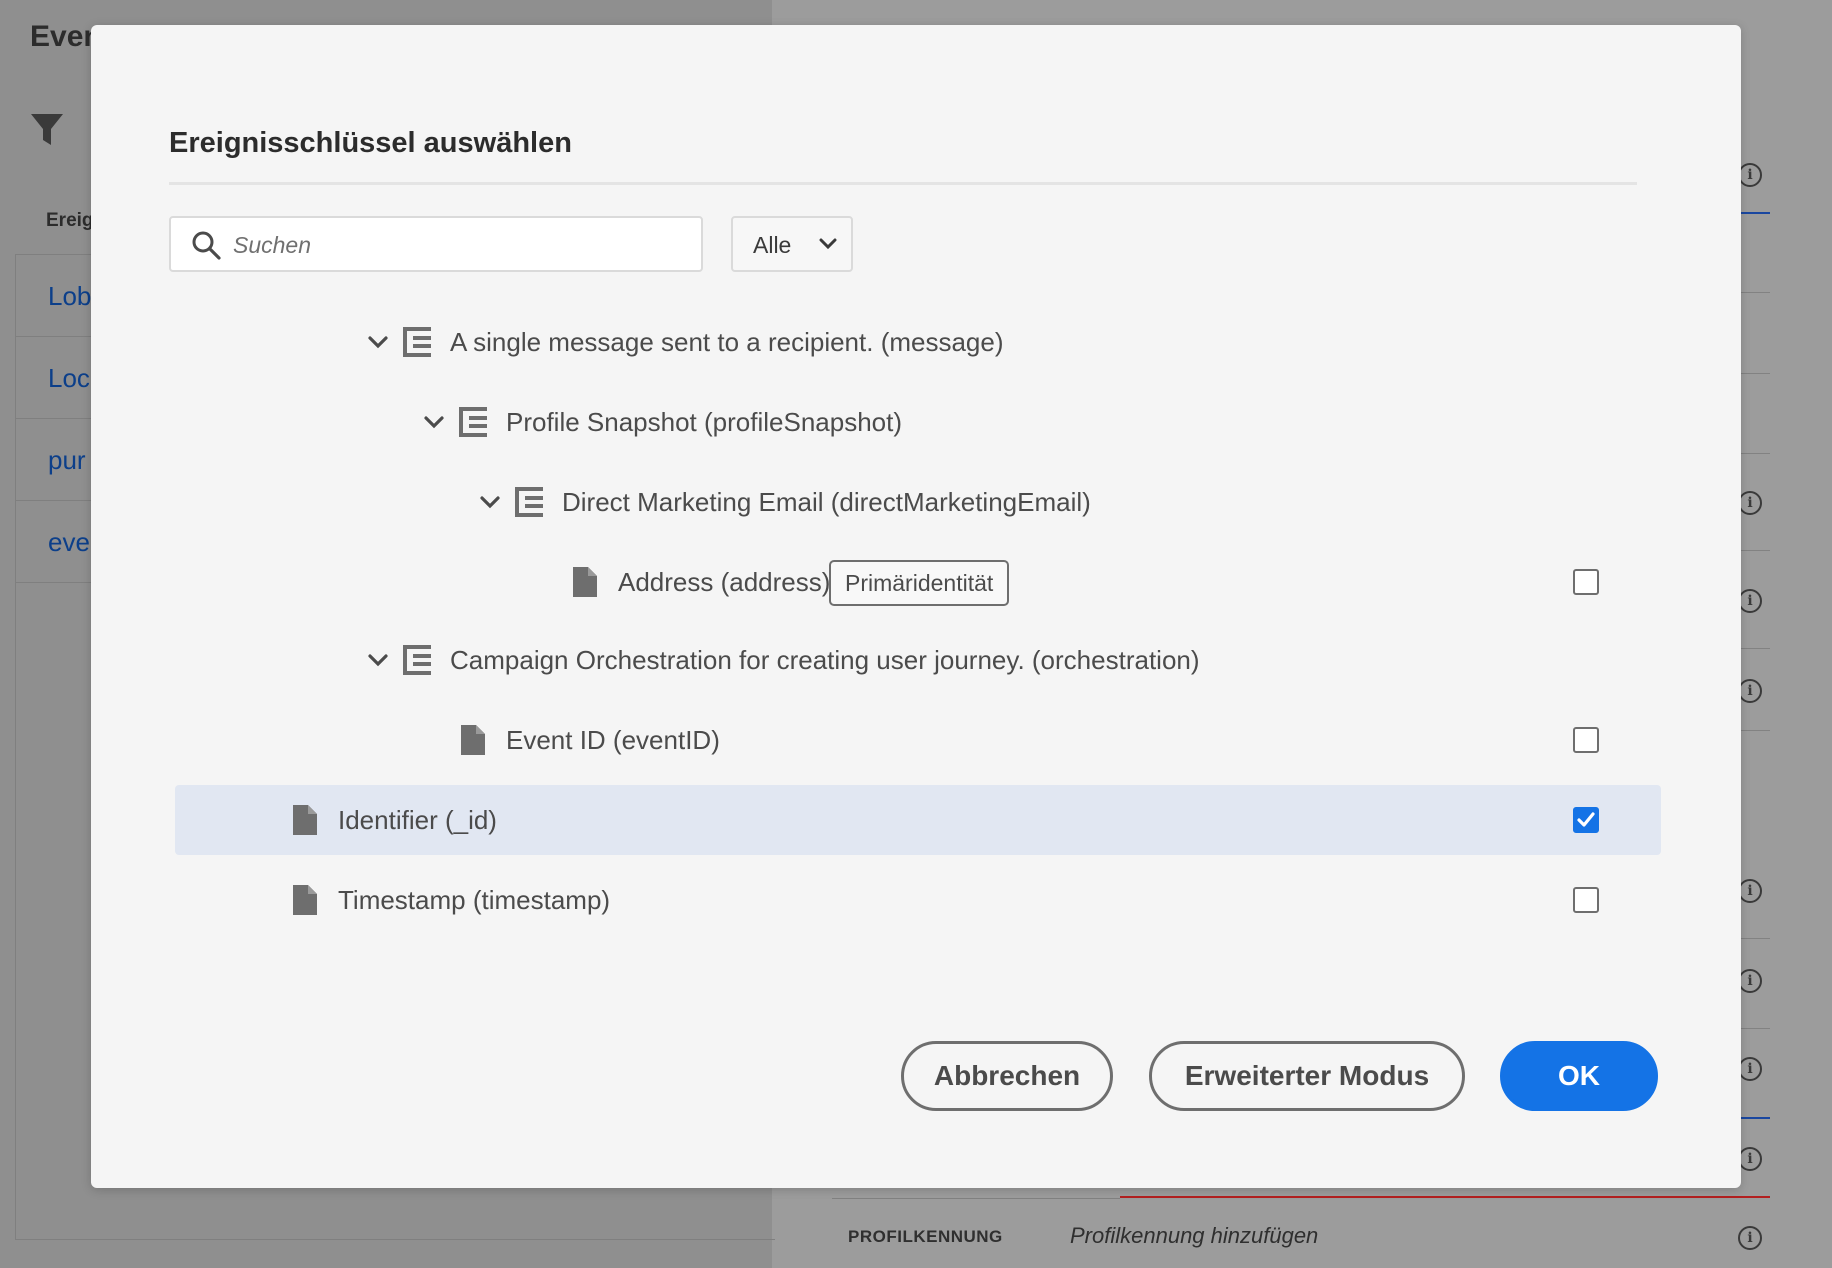  I want to click on add-profile-id-link: Profilkennung hinzufügen, so click(1194, 1236).